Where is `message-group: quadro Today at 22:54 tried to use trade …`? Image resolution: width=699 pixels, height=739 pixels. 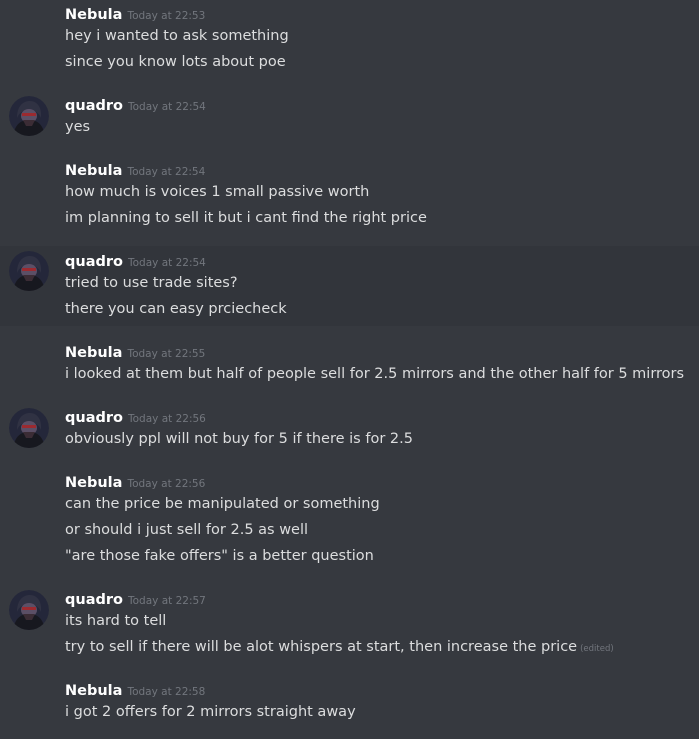 message-group: quadro Today at 22:54 tried to use trade … is located at coordinates (349, 286).